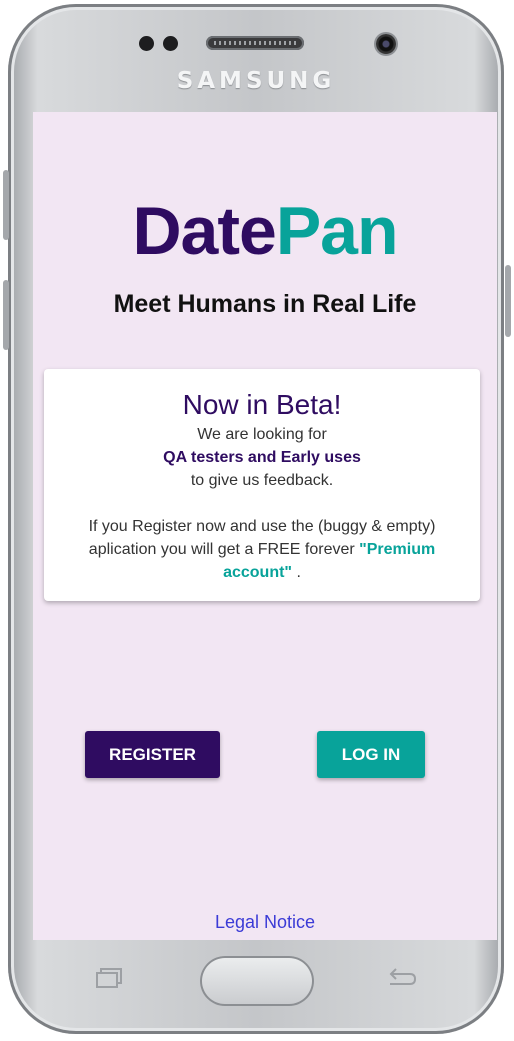  What do you see at coordinates (257, 981) in the screenshot?
I see `home-button` at bounding box center [257, 981].